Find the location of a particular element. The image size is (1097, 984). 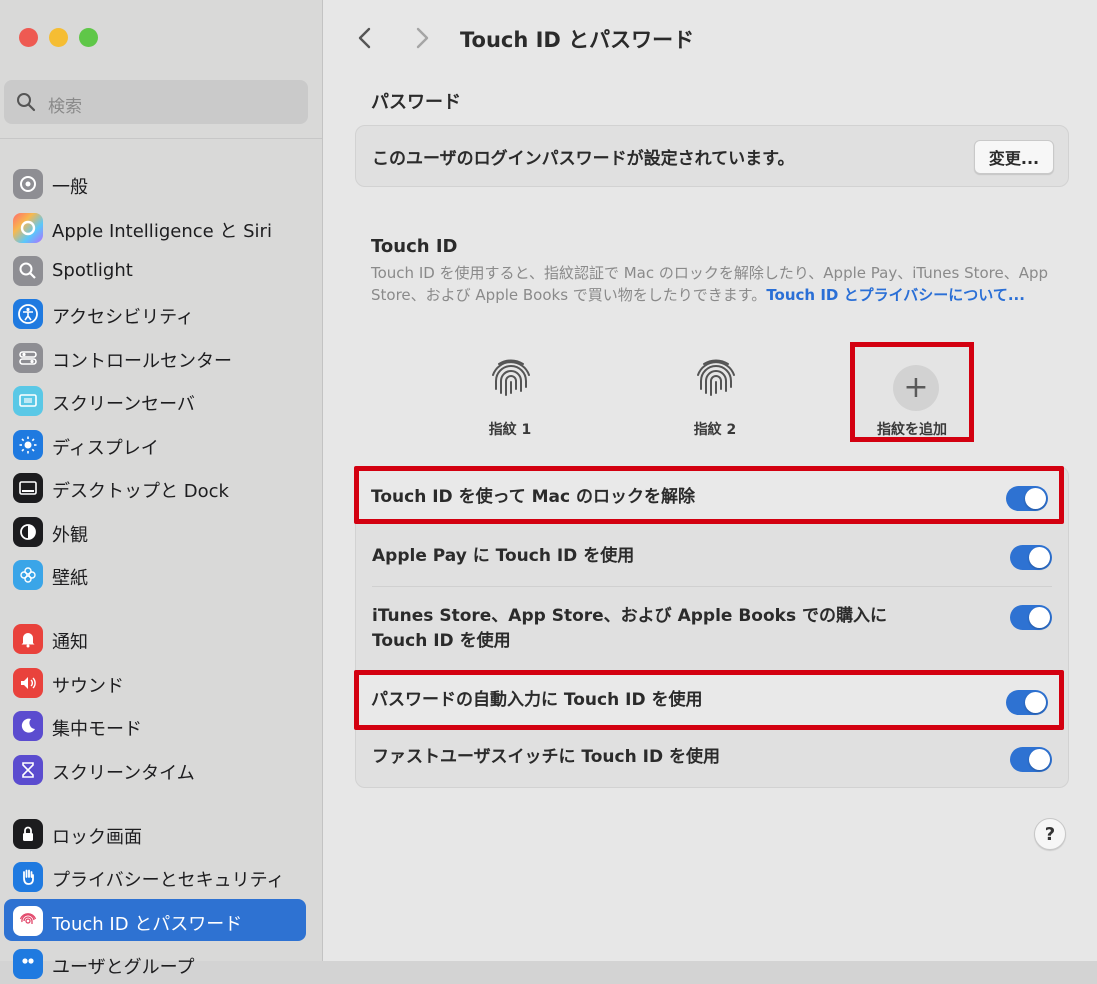

sidebar-item-display: ディスプレイ is located at coordinates (155, 444).